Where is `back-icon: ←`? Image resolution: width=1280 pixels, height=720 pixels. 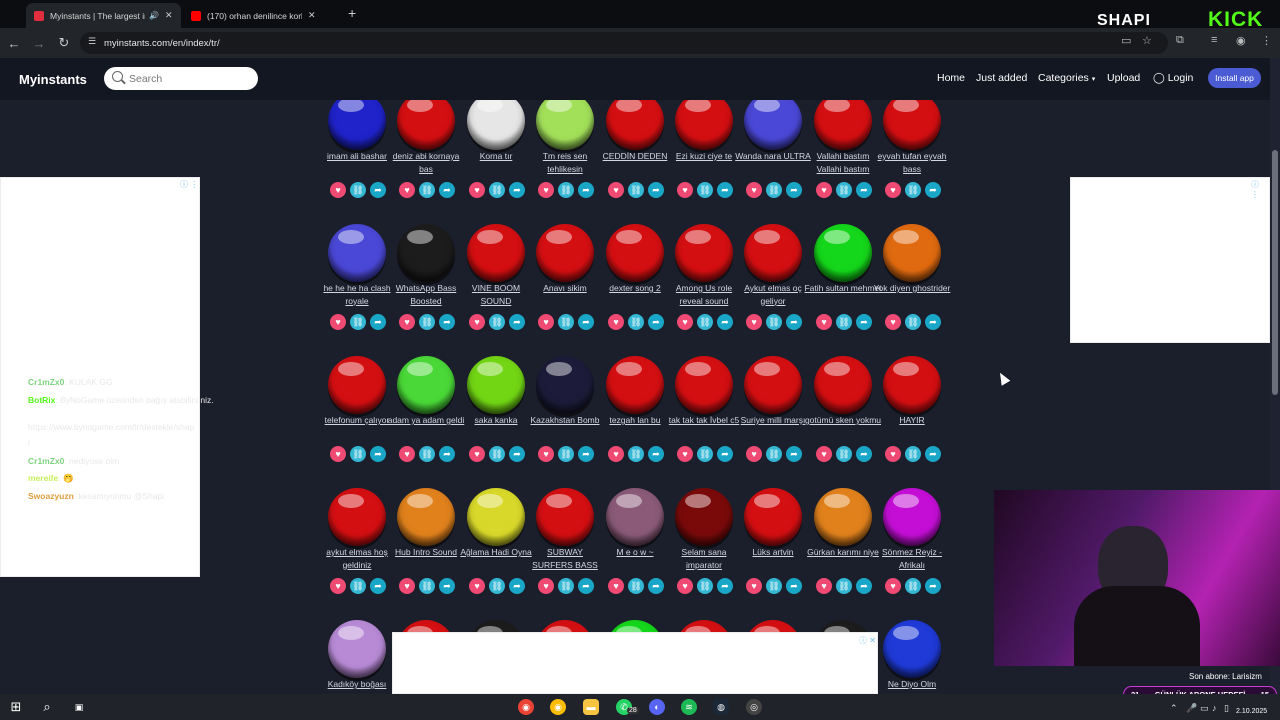 back-icon: ← is located at coordinates (14, 43).